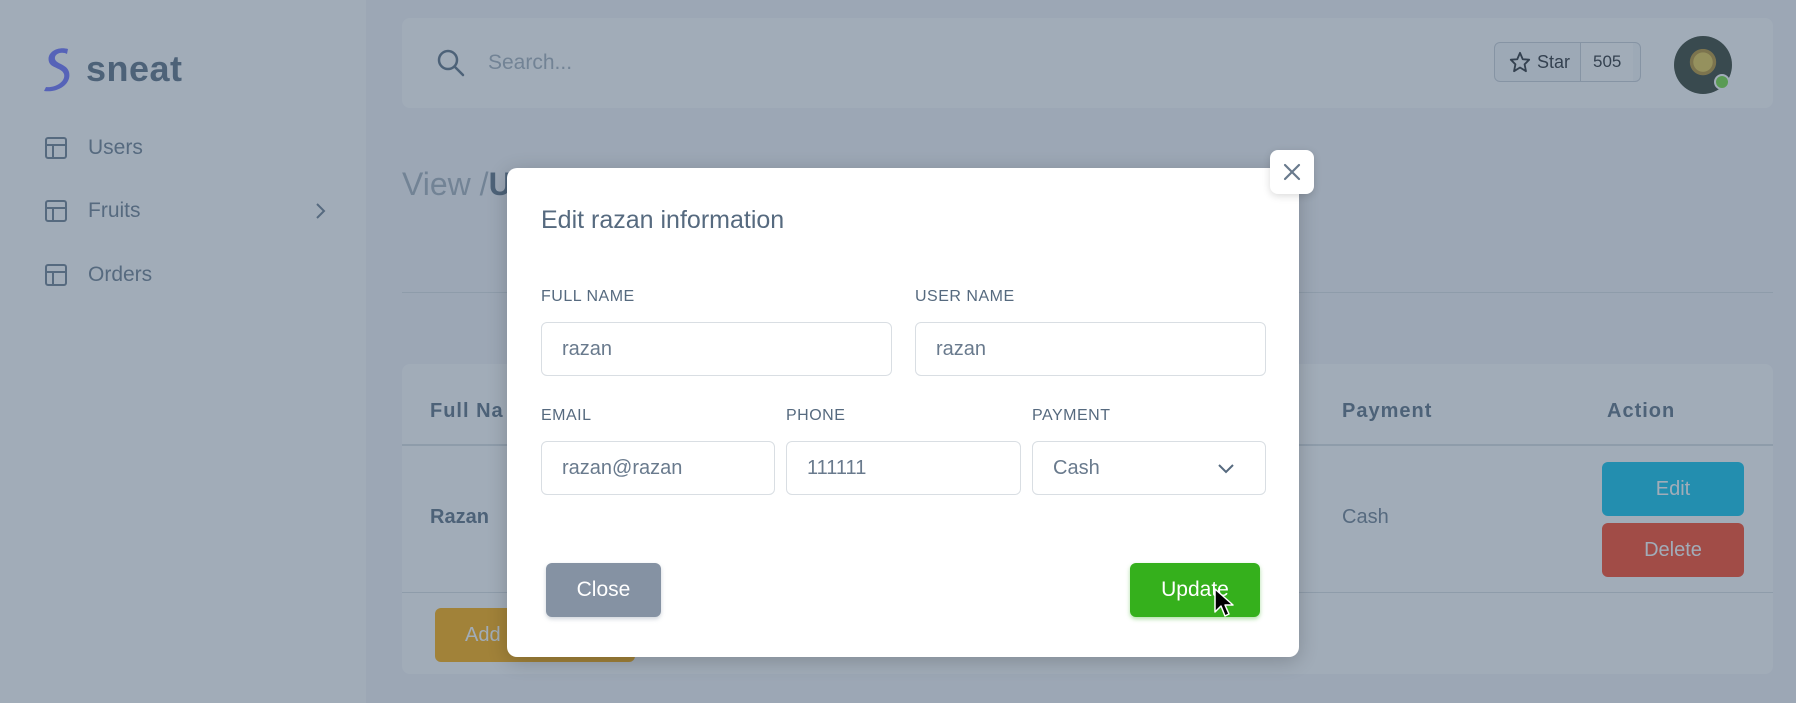 The image size is (1796, 703). What do you see at coordinates (816, 415) in the screenshot?
I see `phone-label: PHONE` at bounding box center [816, 415].